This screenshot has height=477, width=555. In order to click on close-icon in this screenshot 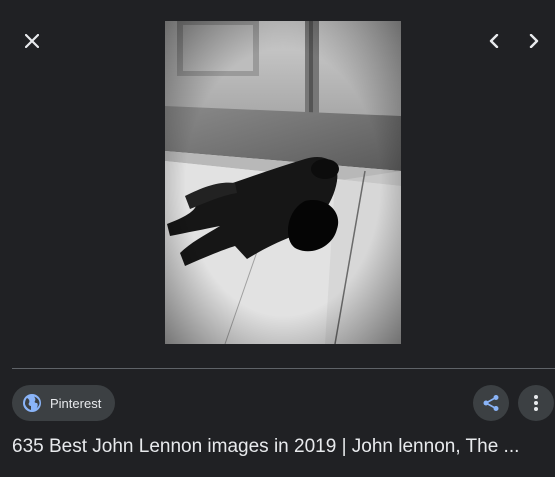, I will do `click(32, 41)`.